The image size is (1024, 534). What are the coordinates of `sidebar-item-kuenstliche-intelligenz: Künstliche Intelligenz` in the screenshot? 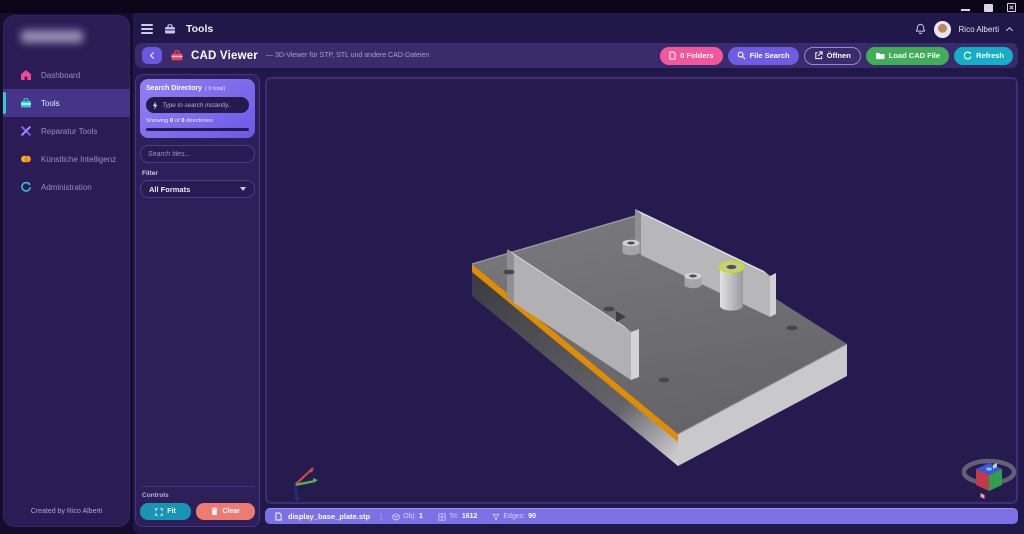 It's located at (66, 159).